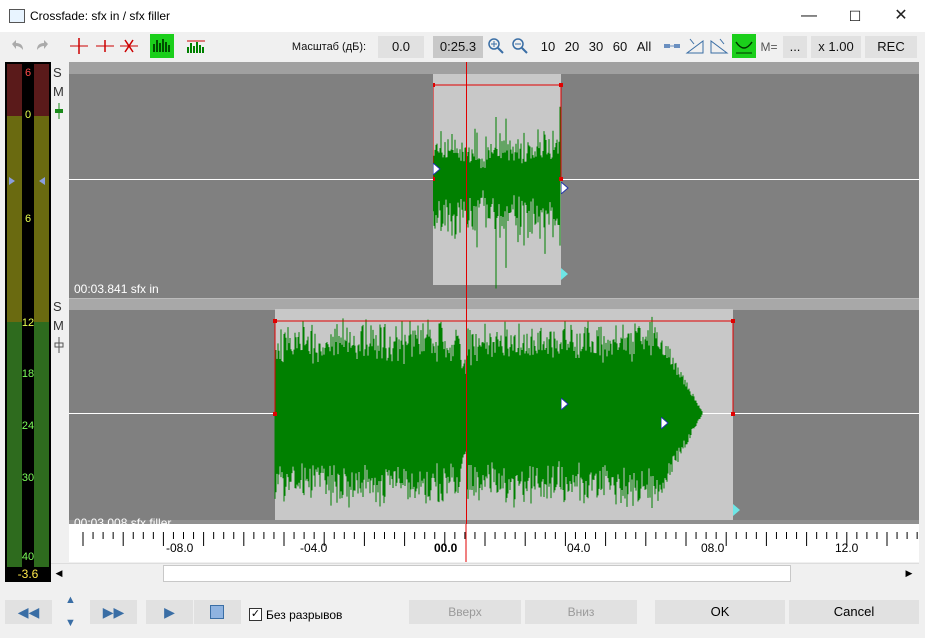  What do you see at coordinates (17, 16) in the screenshot?
I see `app-icon` at bounding box center [17, 16].